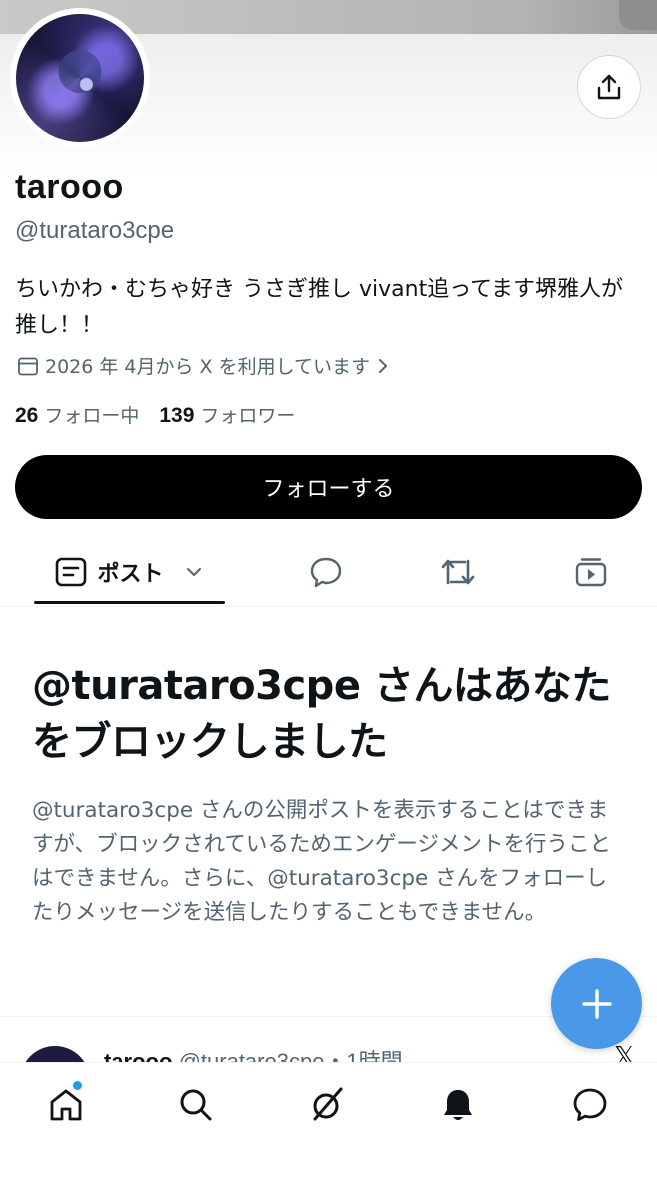 Image resolution: width=657 pixels, height=1200 pixels. I want to click on profile-bio: ちいかわ・むちゃ好き うさぎ推し vivant追ってます堺雅人が推し！！, so click(319, 307).